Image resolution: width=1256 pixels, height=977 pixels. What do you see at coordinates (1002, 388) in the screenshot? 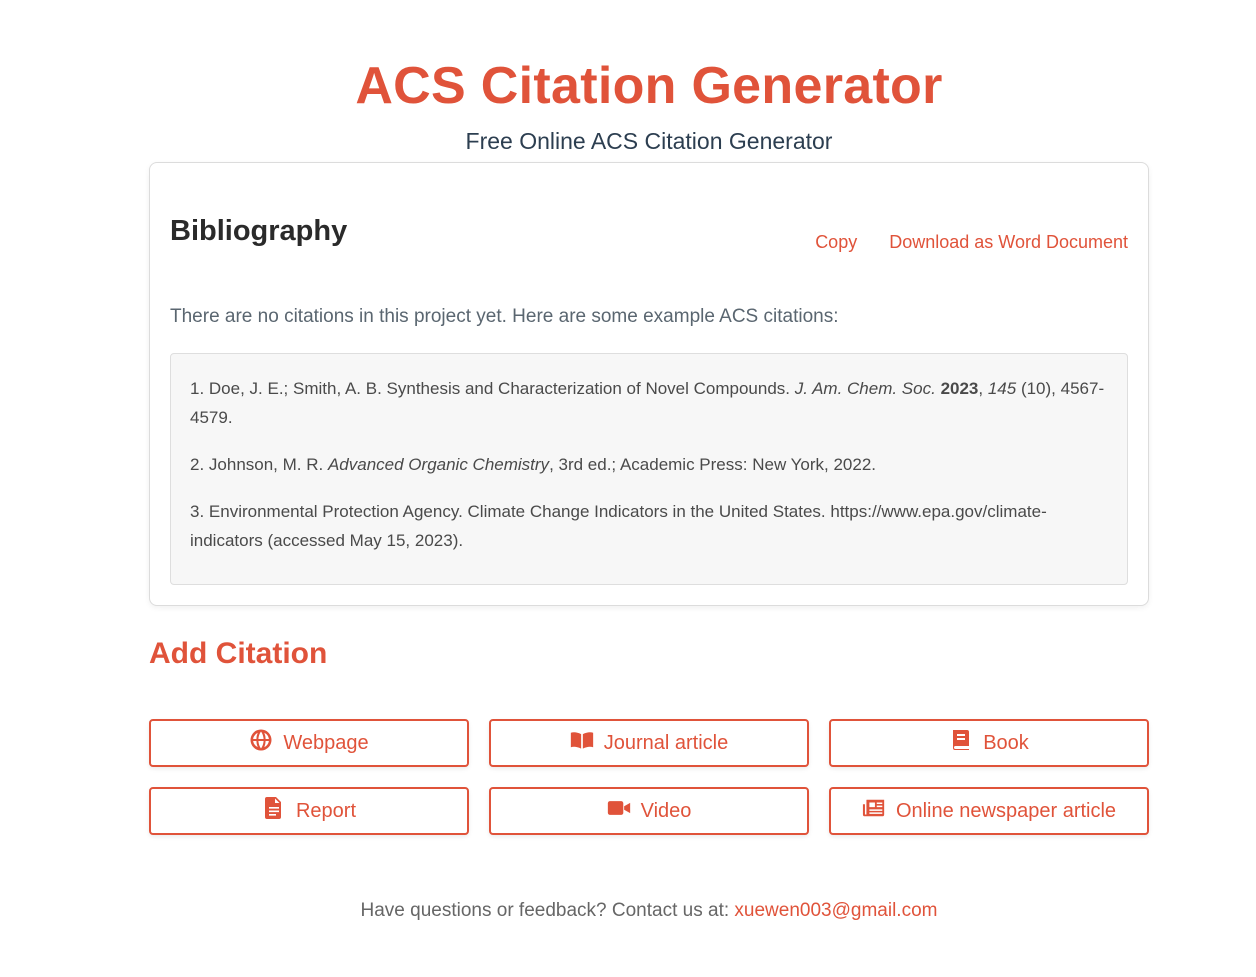
I see `citation-volume: 145` at bounding box center [1002, 388].